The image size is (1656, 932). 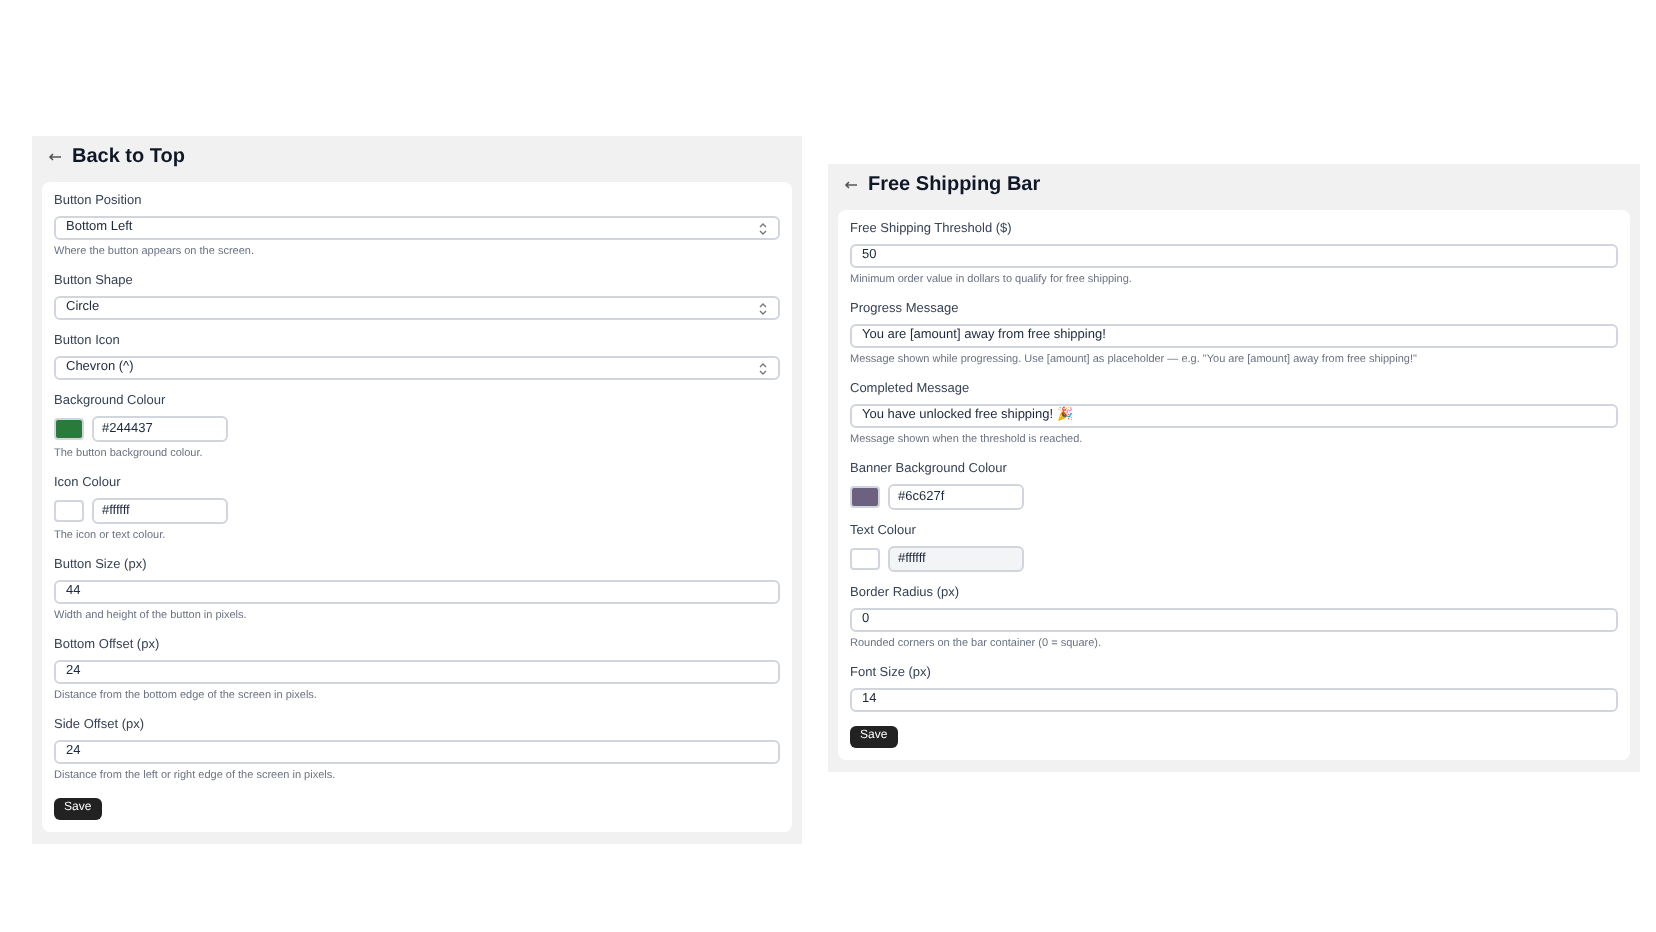 I want to click on panel-title: Free Shipping Bar, so click(x=954, y=185).